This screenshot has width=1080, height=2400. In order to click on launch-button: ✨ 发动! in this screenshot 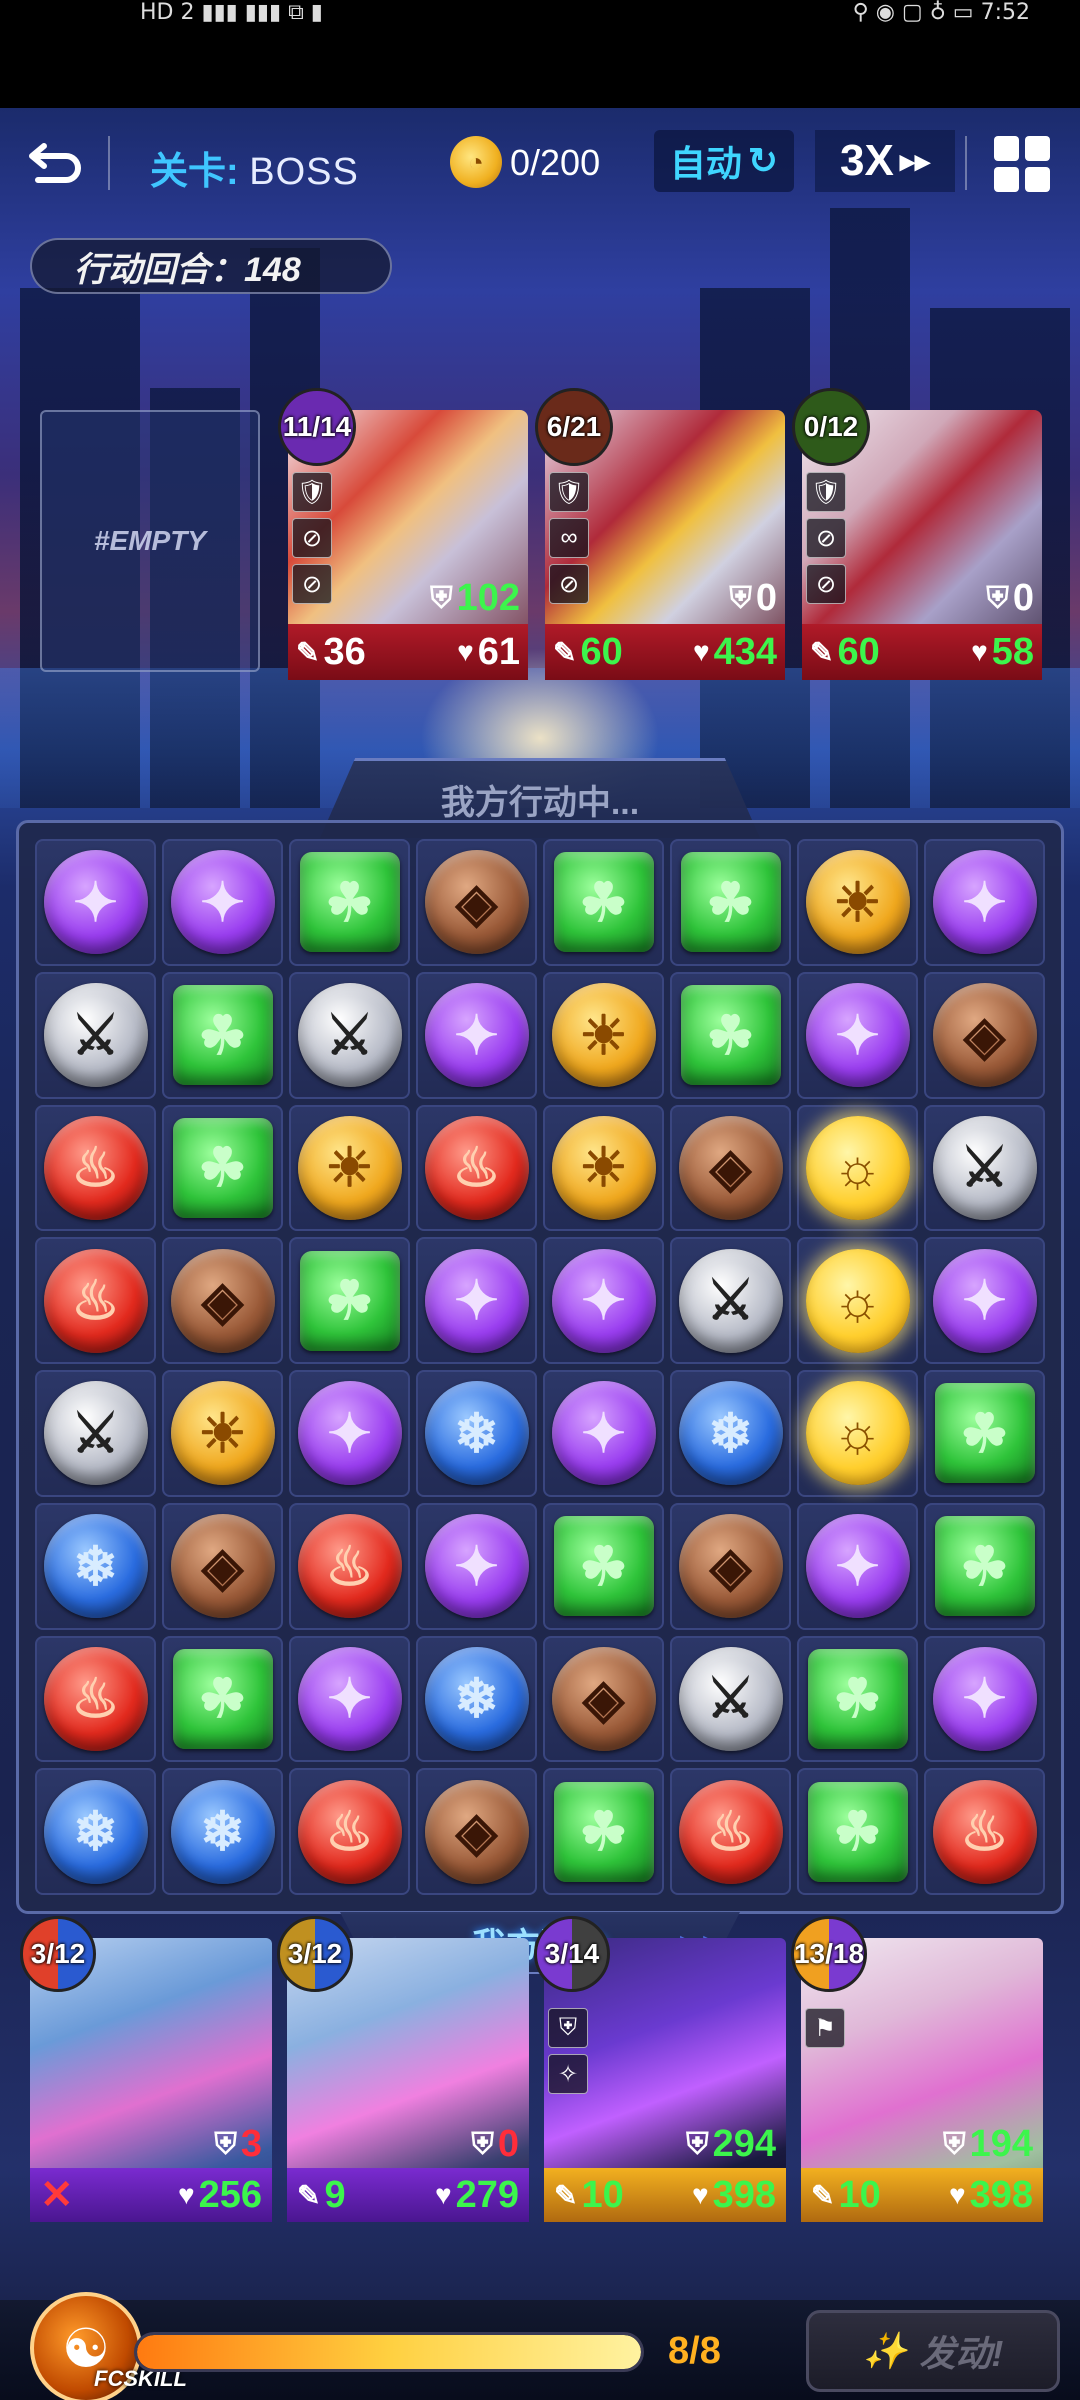, I will do `click(933, 2351)`.